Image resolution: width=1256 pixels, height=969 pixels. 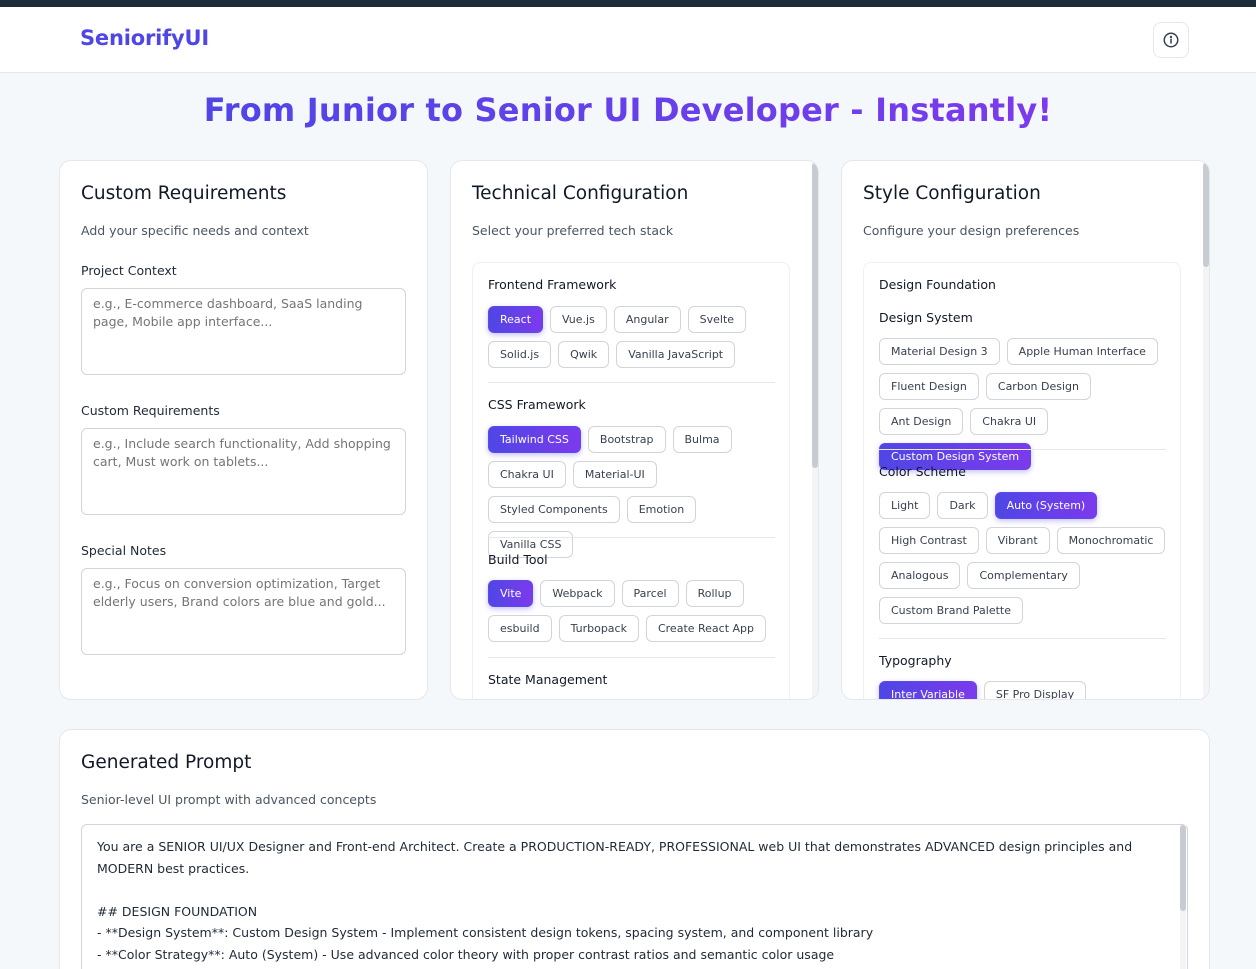 What do you see at coordinates (243, 611) in the screenshot?
I see `special-notes-input` at bounding box center [243, 611].